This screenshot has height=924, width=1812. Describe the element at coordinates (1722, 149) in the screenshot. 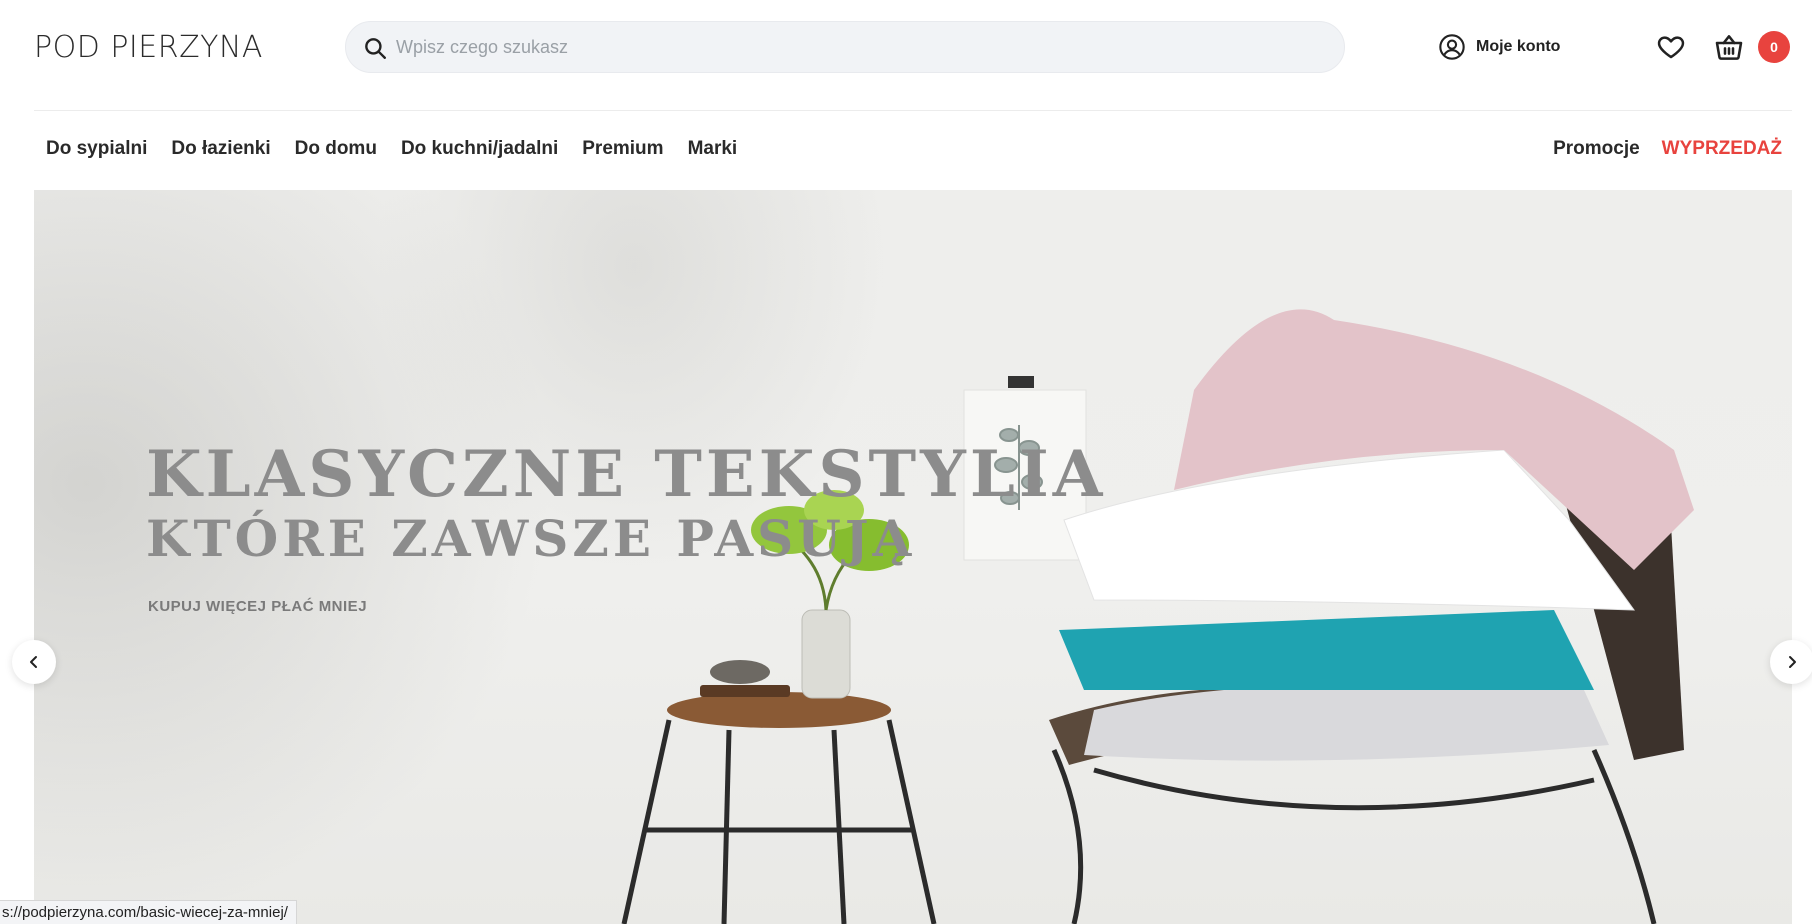

I see `nav-item-wyprzedaz: WYPRZEDAŻ` at that location.